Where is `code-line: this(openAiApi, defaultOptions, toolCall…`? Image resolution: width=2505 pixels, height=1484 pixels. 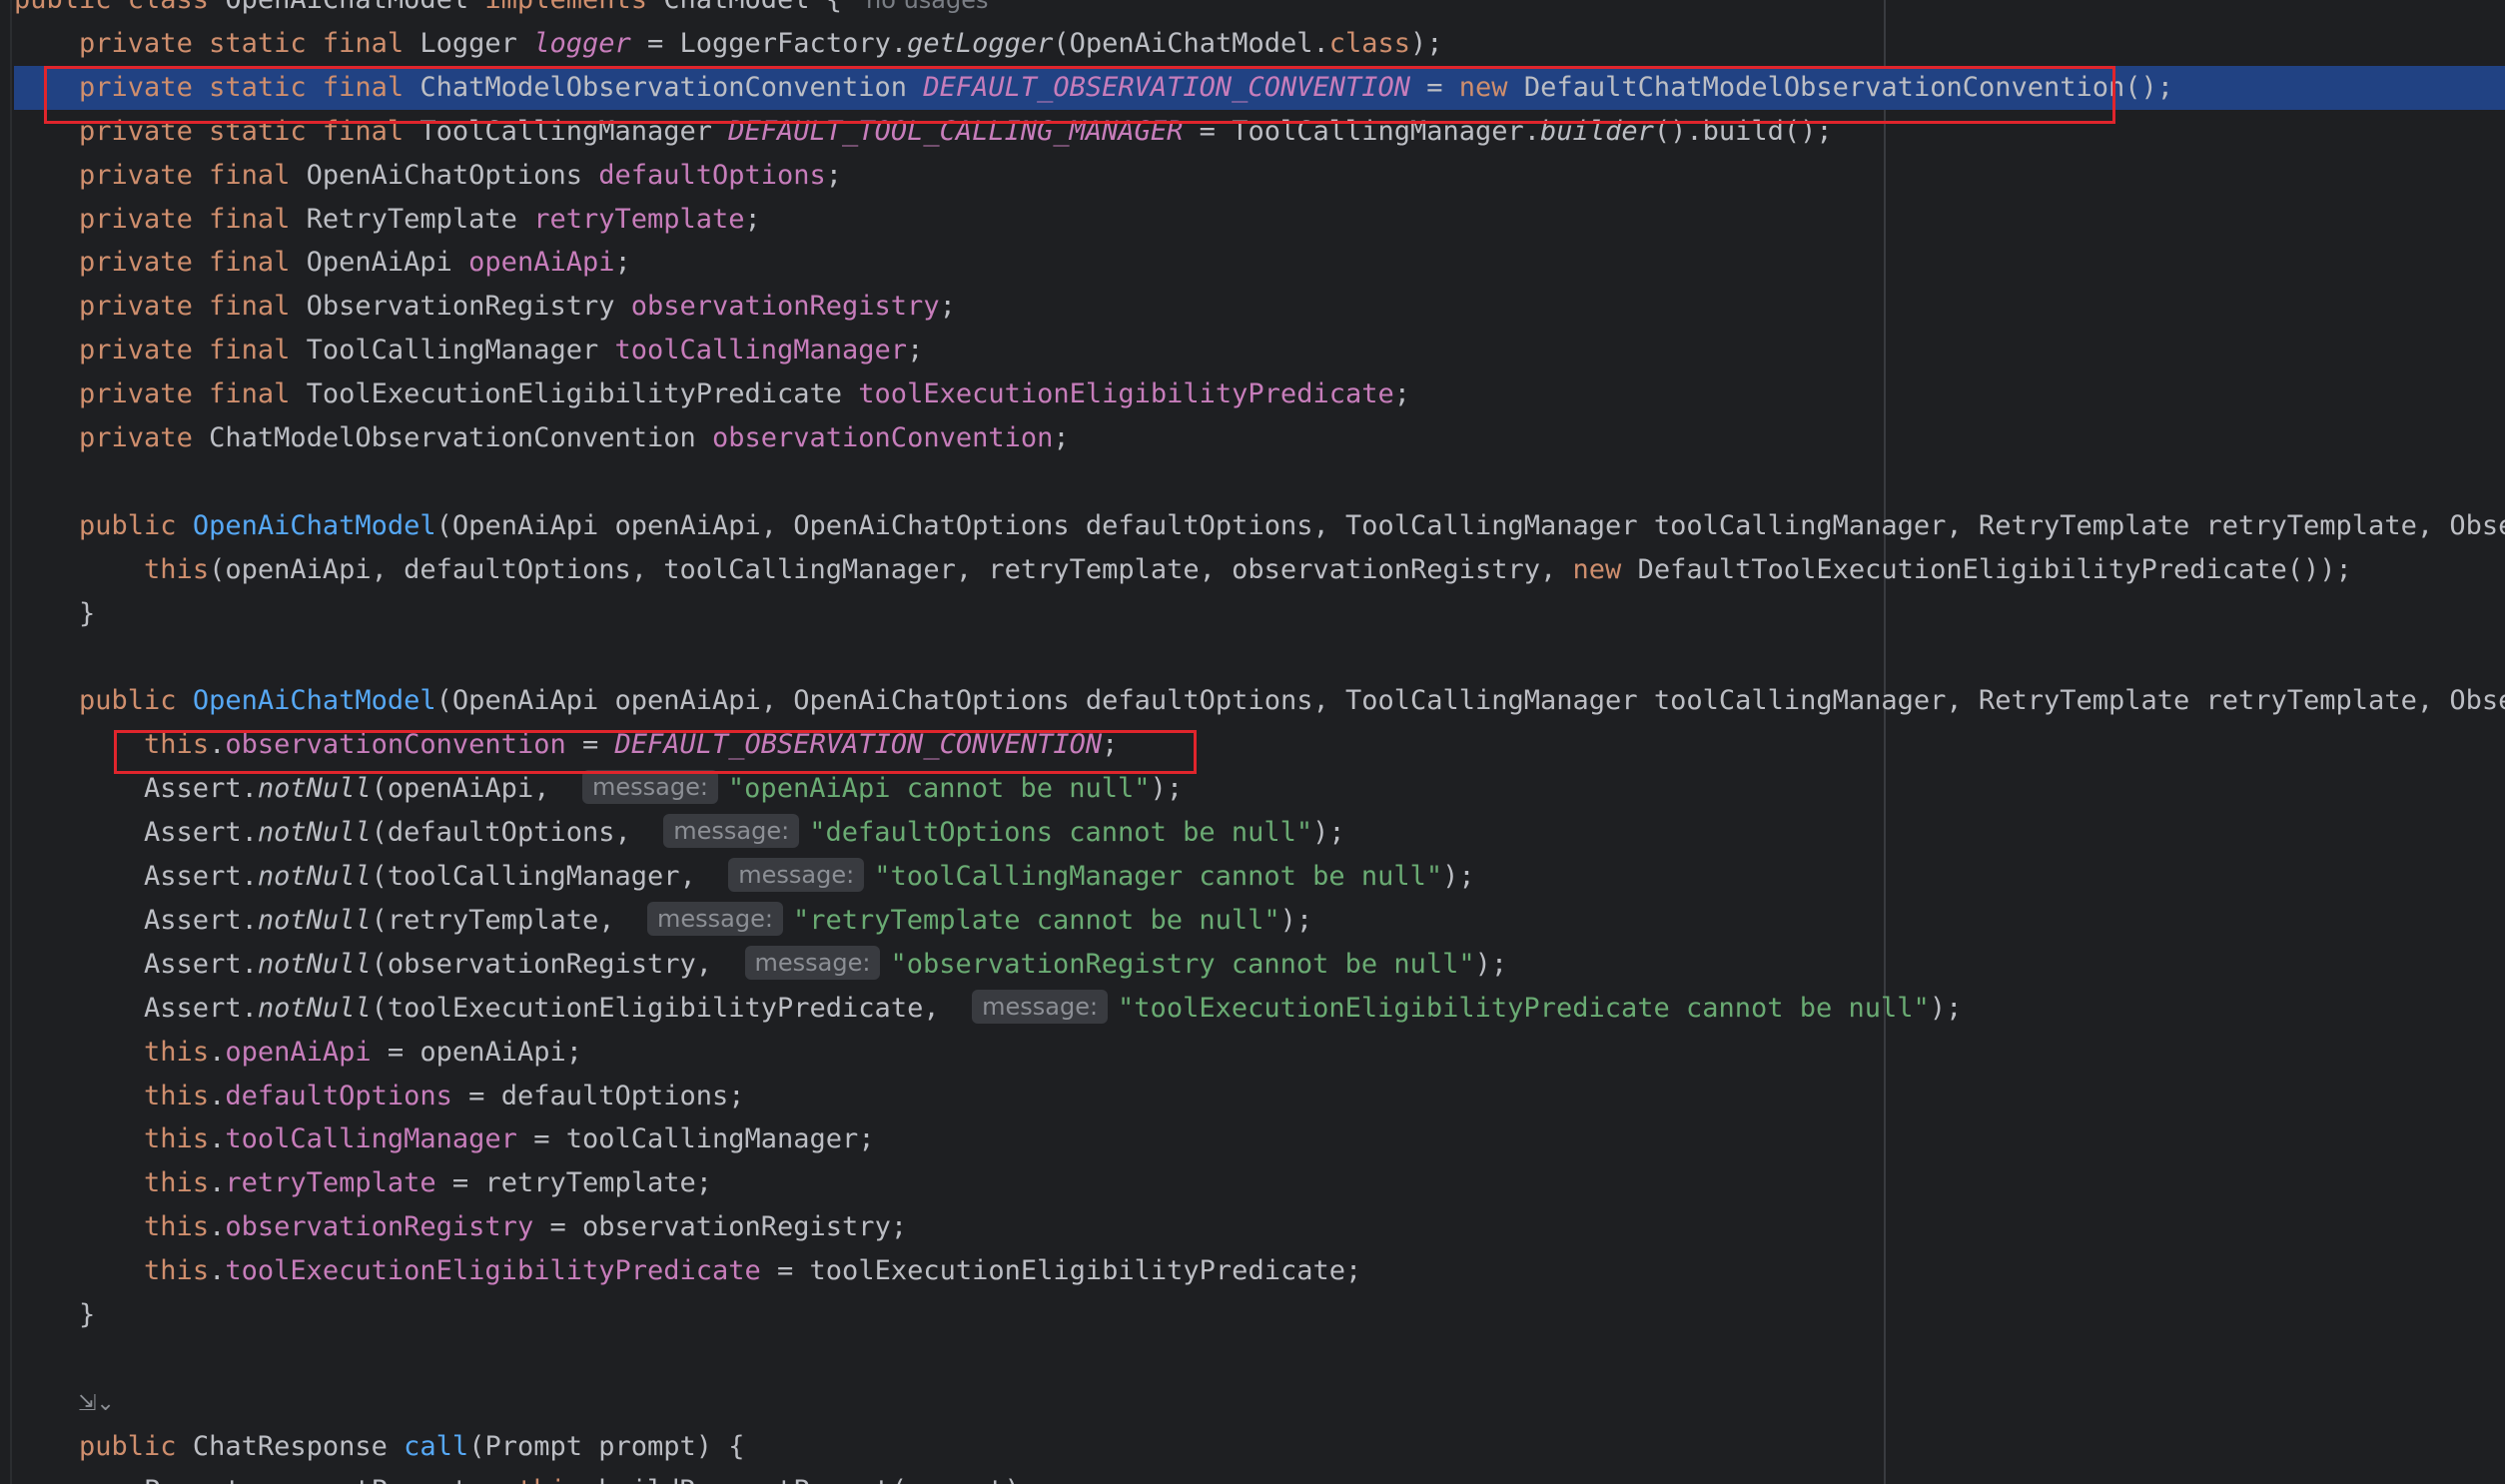
code-line: this(openAiApi, defaultOptions, toolCall… is located at coordinates (1183, 570).